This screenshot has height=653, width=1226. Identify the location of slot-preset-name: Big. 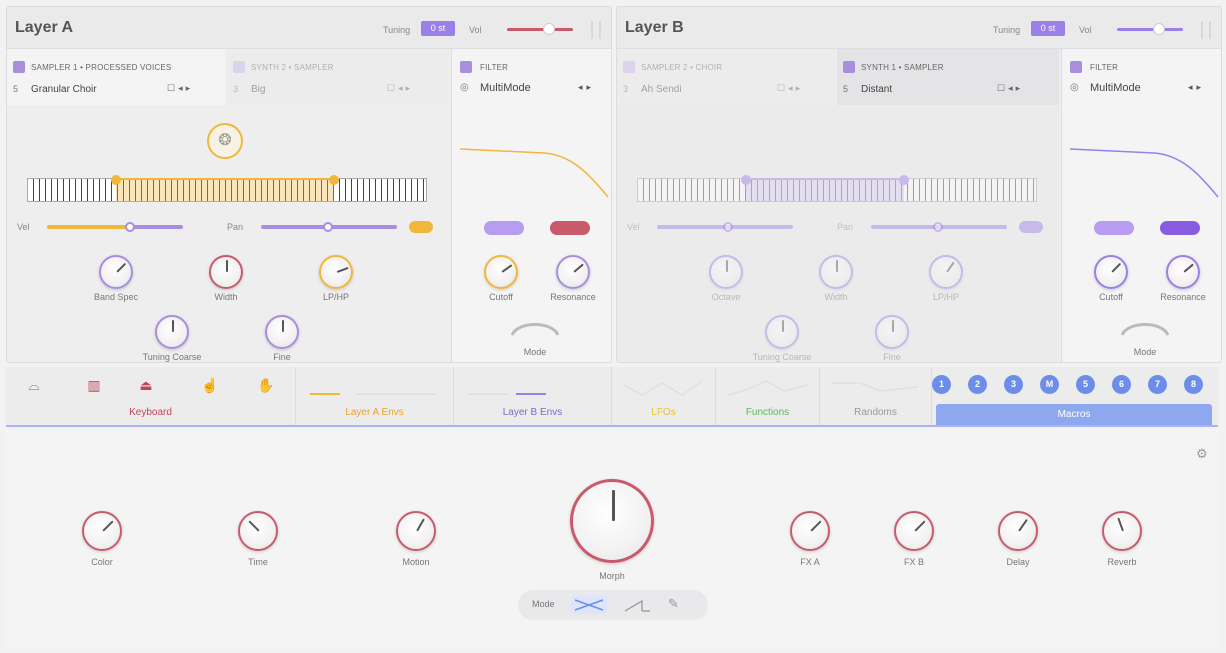
(258, 89).